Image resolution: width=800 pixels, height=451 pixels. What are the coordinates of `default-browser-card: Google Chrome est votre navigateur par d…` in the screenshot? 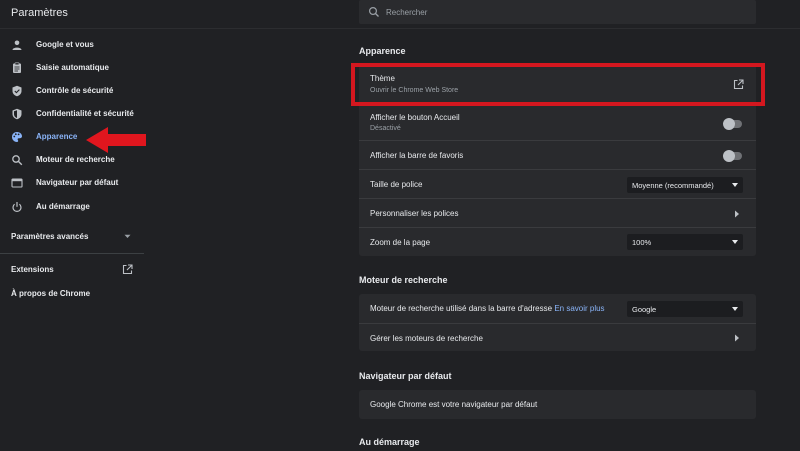 It's located at (557, 404).